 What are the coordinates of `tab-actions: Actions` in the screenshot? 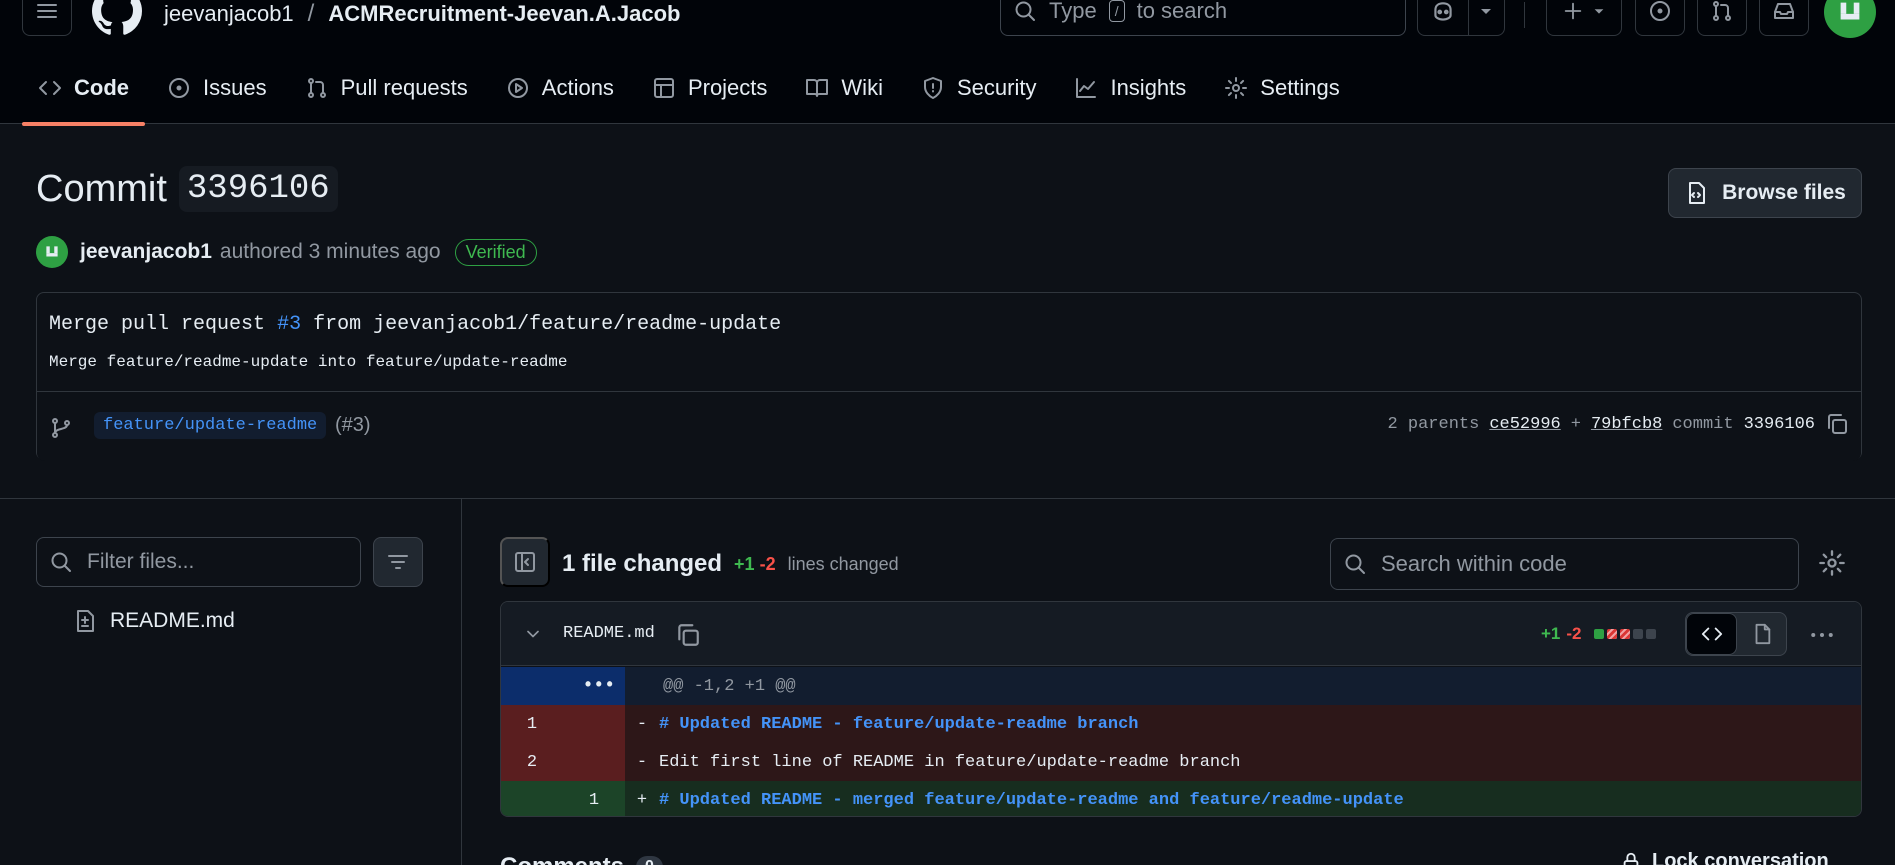 It's located at (560, 88).